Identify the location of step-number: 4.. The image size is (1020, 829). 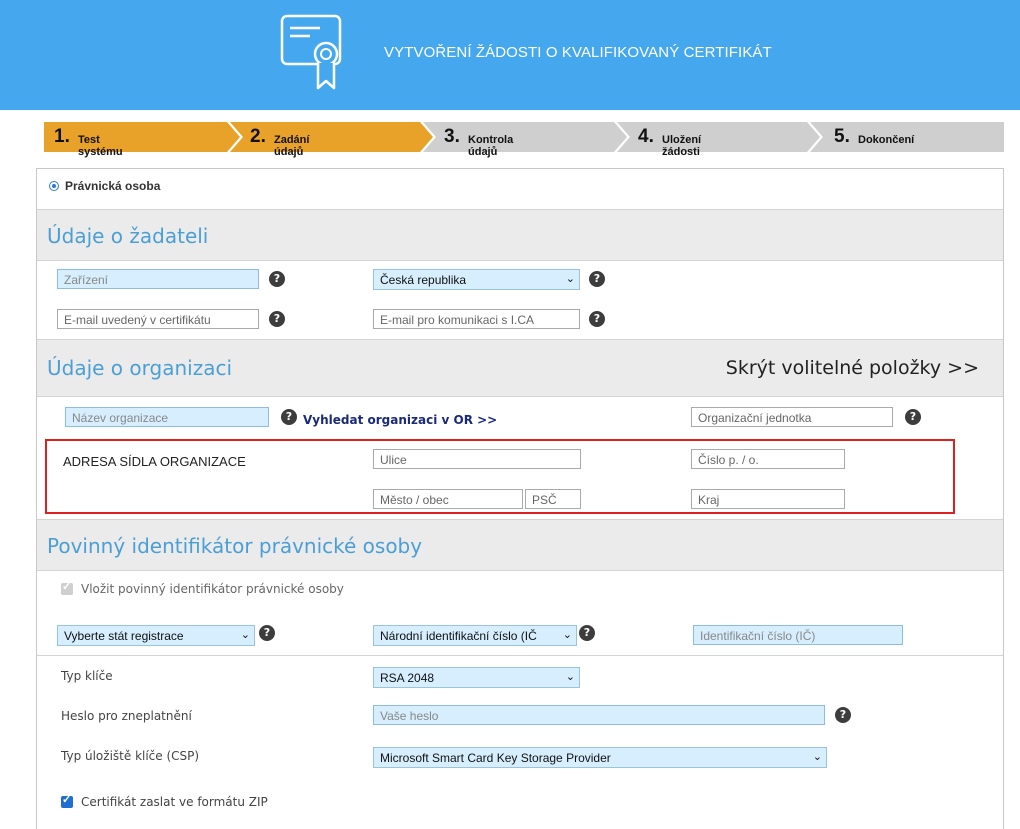
(646, 136).